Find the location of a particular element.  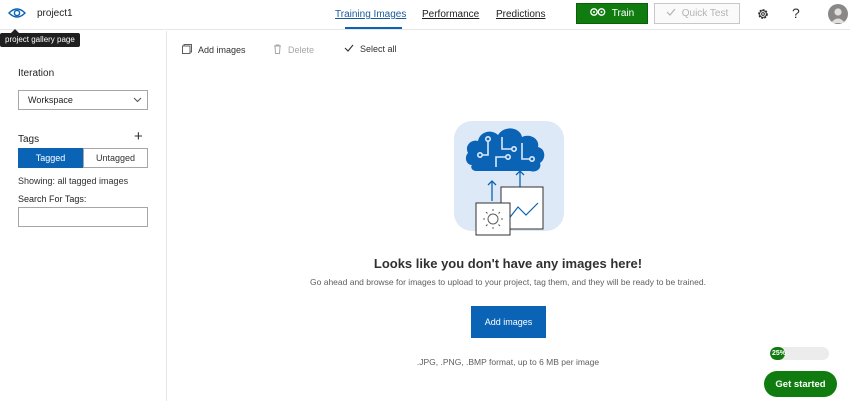

tag-filter-toggle: Tagged Untagged is located at coordinates (83, 158).